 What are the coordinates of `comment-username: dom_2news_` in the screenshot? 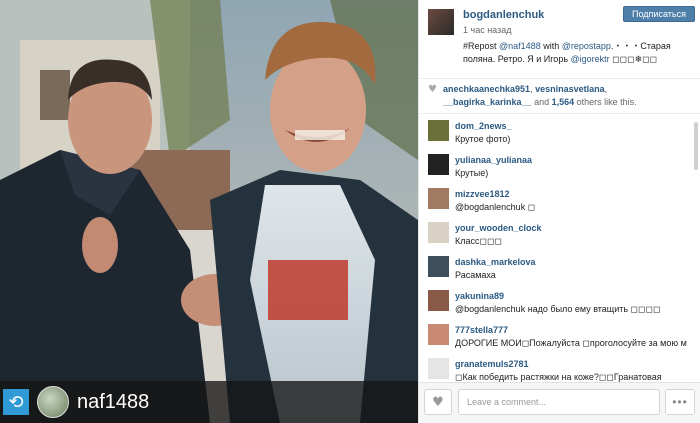 It's located at (483, 126).